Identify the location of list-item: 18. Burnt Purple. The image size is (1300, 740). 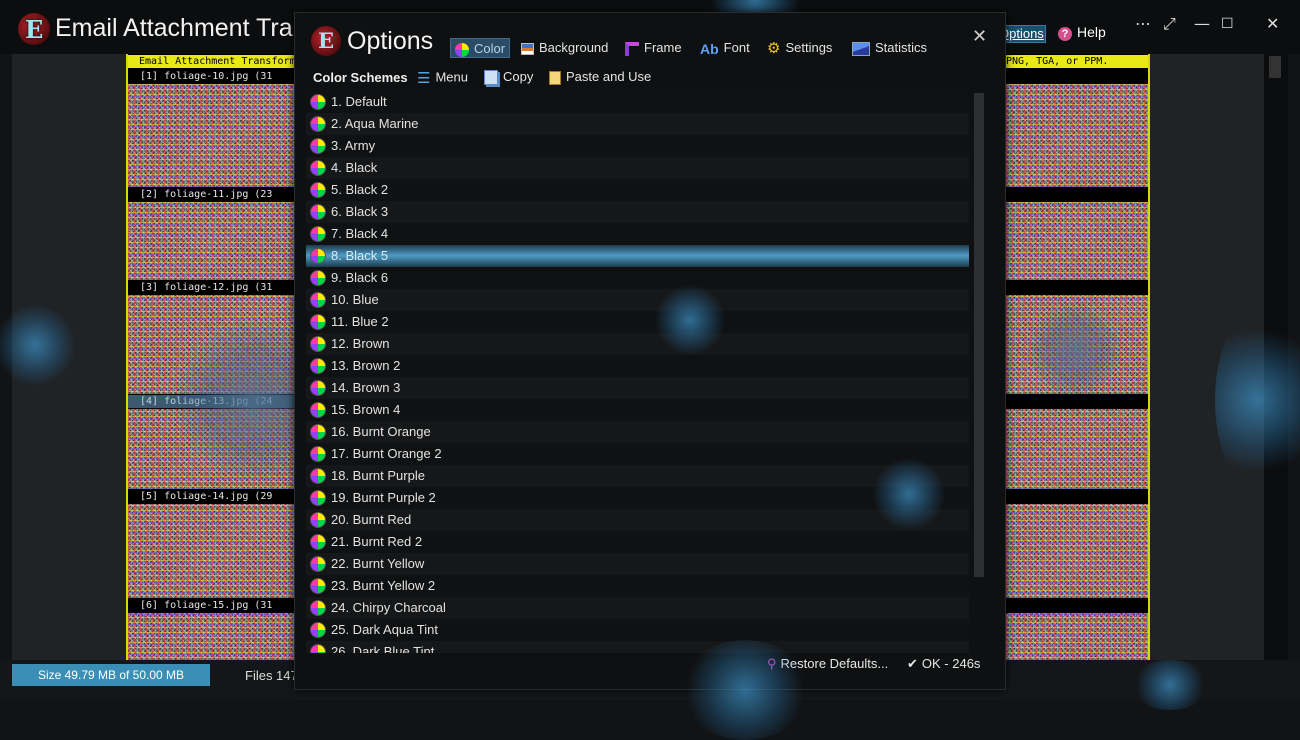
(637, 476).